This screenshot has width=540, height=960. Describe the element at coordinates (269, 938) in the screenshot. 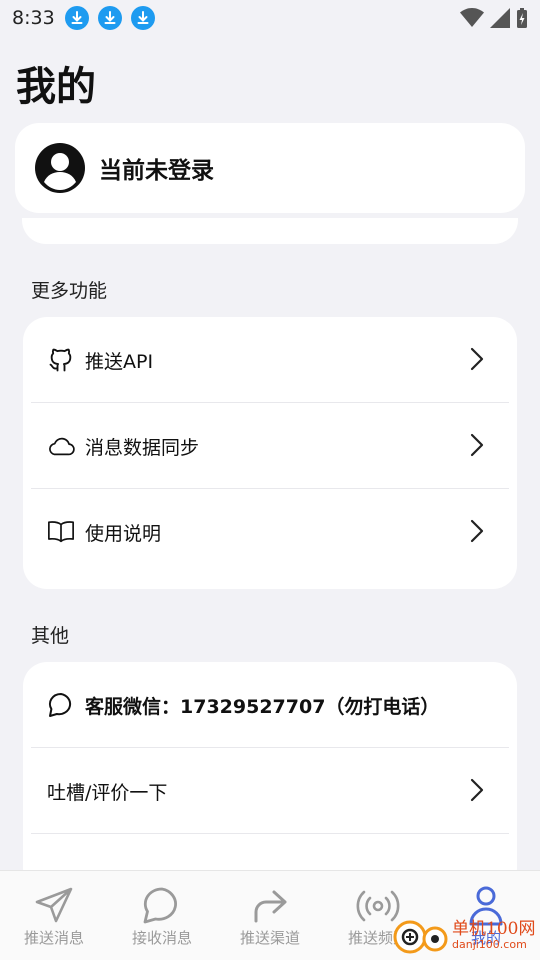

I see `tab-label: 推送渠道` at that location.